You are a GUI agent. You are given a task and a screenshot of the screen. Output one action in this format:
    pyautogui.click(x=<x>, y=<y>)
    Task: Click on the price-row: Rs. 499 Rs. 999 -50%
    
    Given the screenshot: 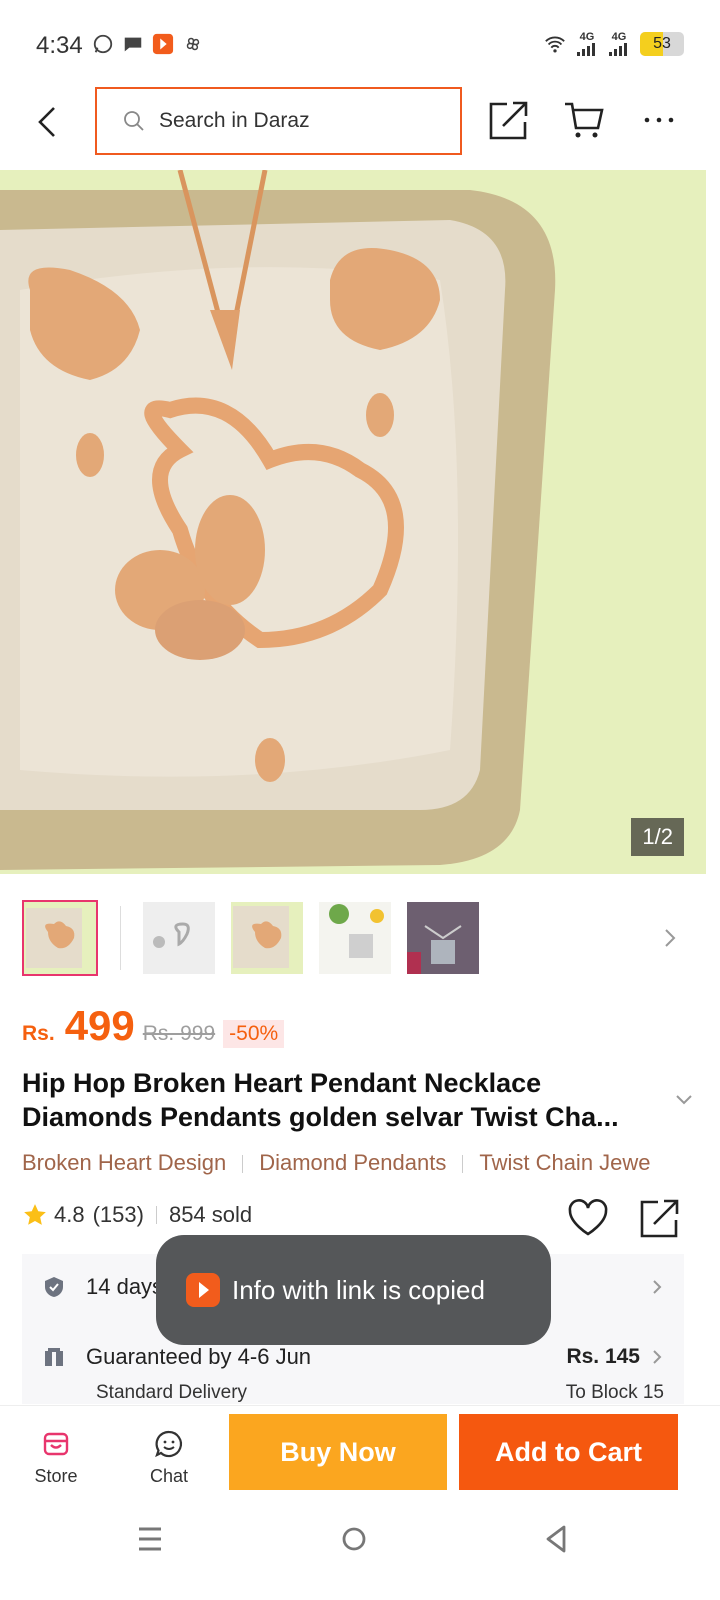 What is the action you would take?
    pyautogui.click(x=153, y=1026)
    